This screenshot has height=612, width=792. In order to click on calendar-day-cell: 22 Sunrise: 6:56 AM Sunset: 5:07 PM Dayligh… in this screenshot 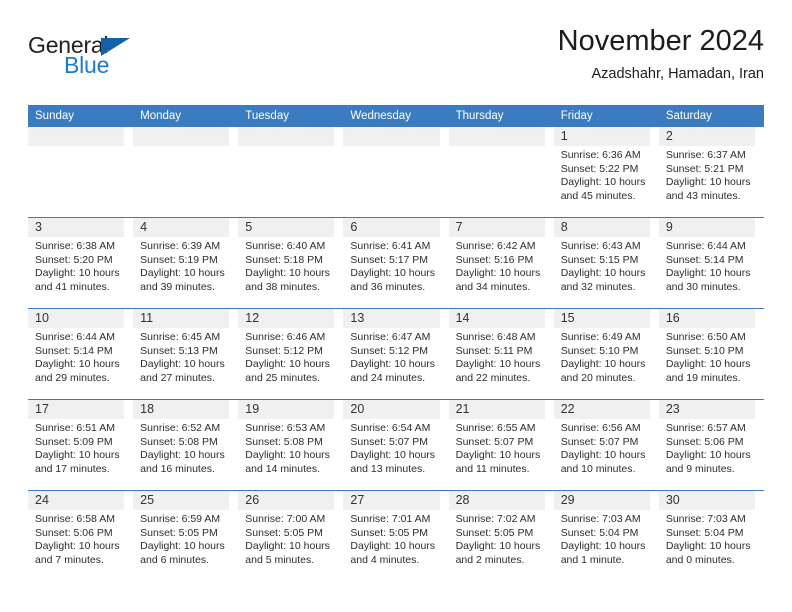, I will do `click(606, 445)`.